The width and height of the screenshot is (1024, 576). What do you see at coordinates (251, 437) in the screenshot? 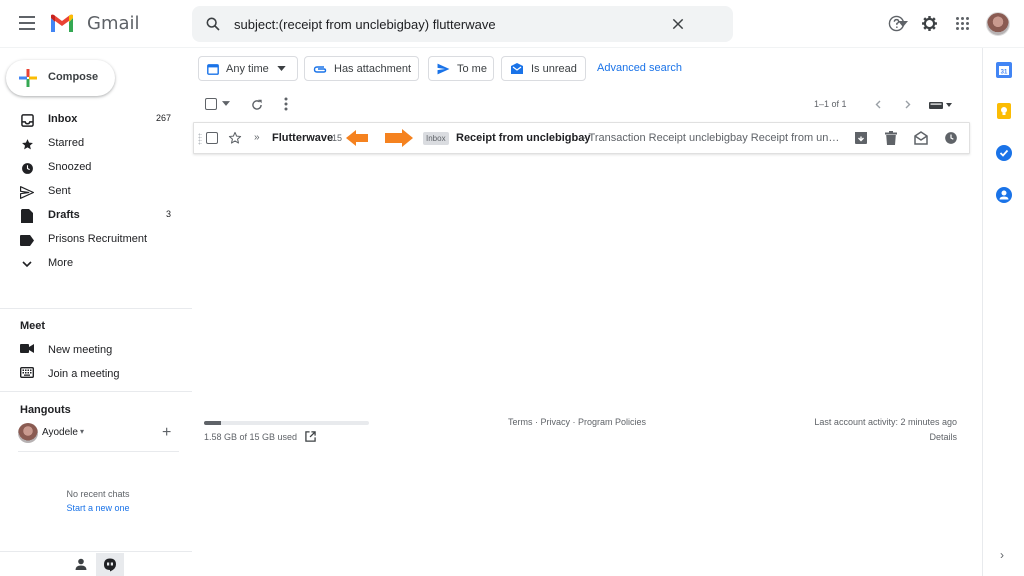
I see `storage-usage: 1.58 GB of 15 GB used` at bounding box center [251, 437].